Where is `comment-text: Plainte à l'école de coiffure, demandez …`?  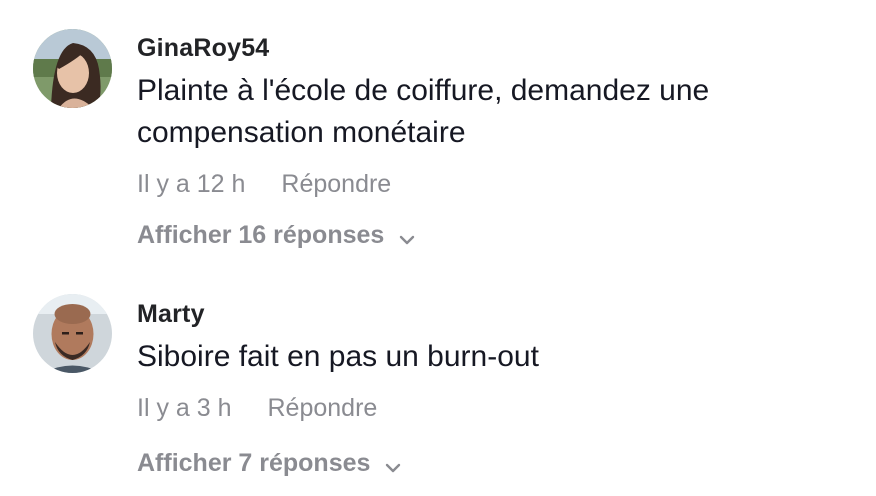 comment-text: Plainte à l'école de coiffure, demandez … is located at coordinates (423, 111).